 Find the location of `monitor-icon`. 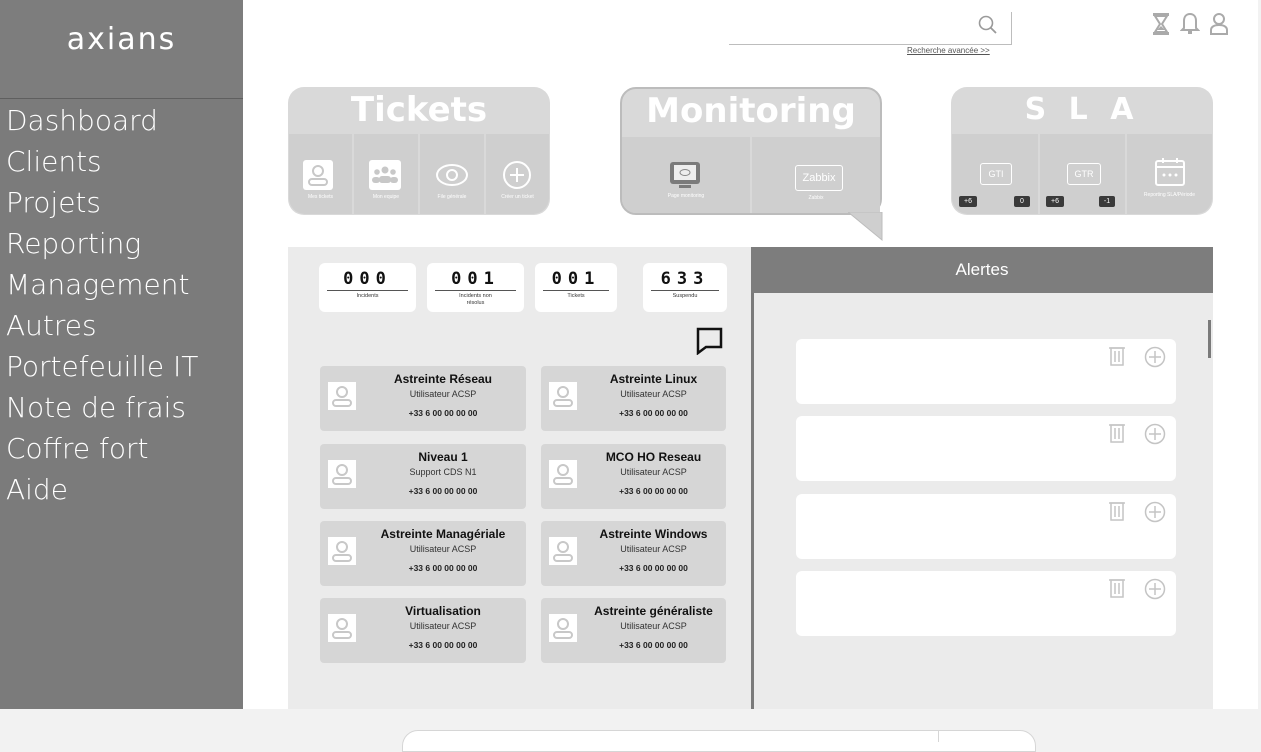

monitor-icon is located at coordinates (685, 175).